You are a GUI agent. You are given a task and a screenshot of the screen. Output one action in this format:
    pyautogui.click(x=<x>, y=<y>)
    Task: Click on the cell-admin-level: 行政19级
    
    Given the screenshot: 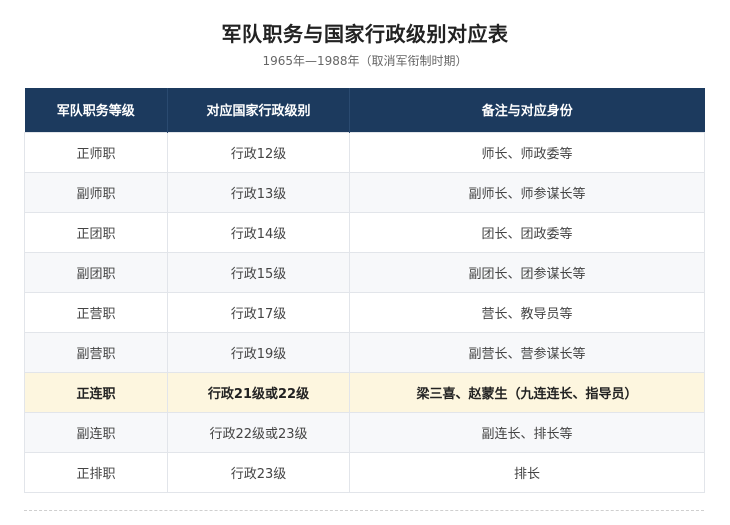 What is the action you would take?
    pyautogui.click(x=258, y=352)
    